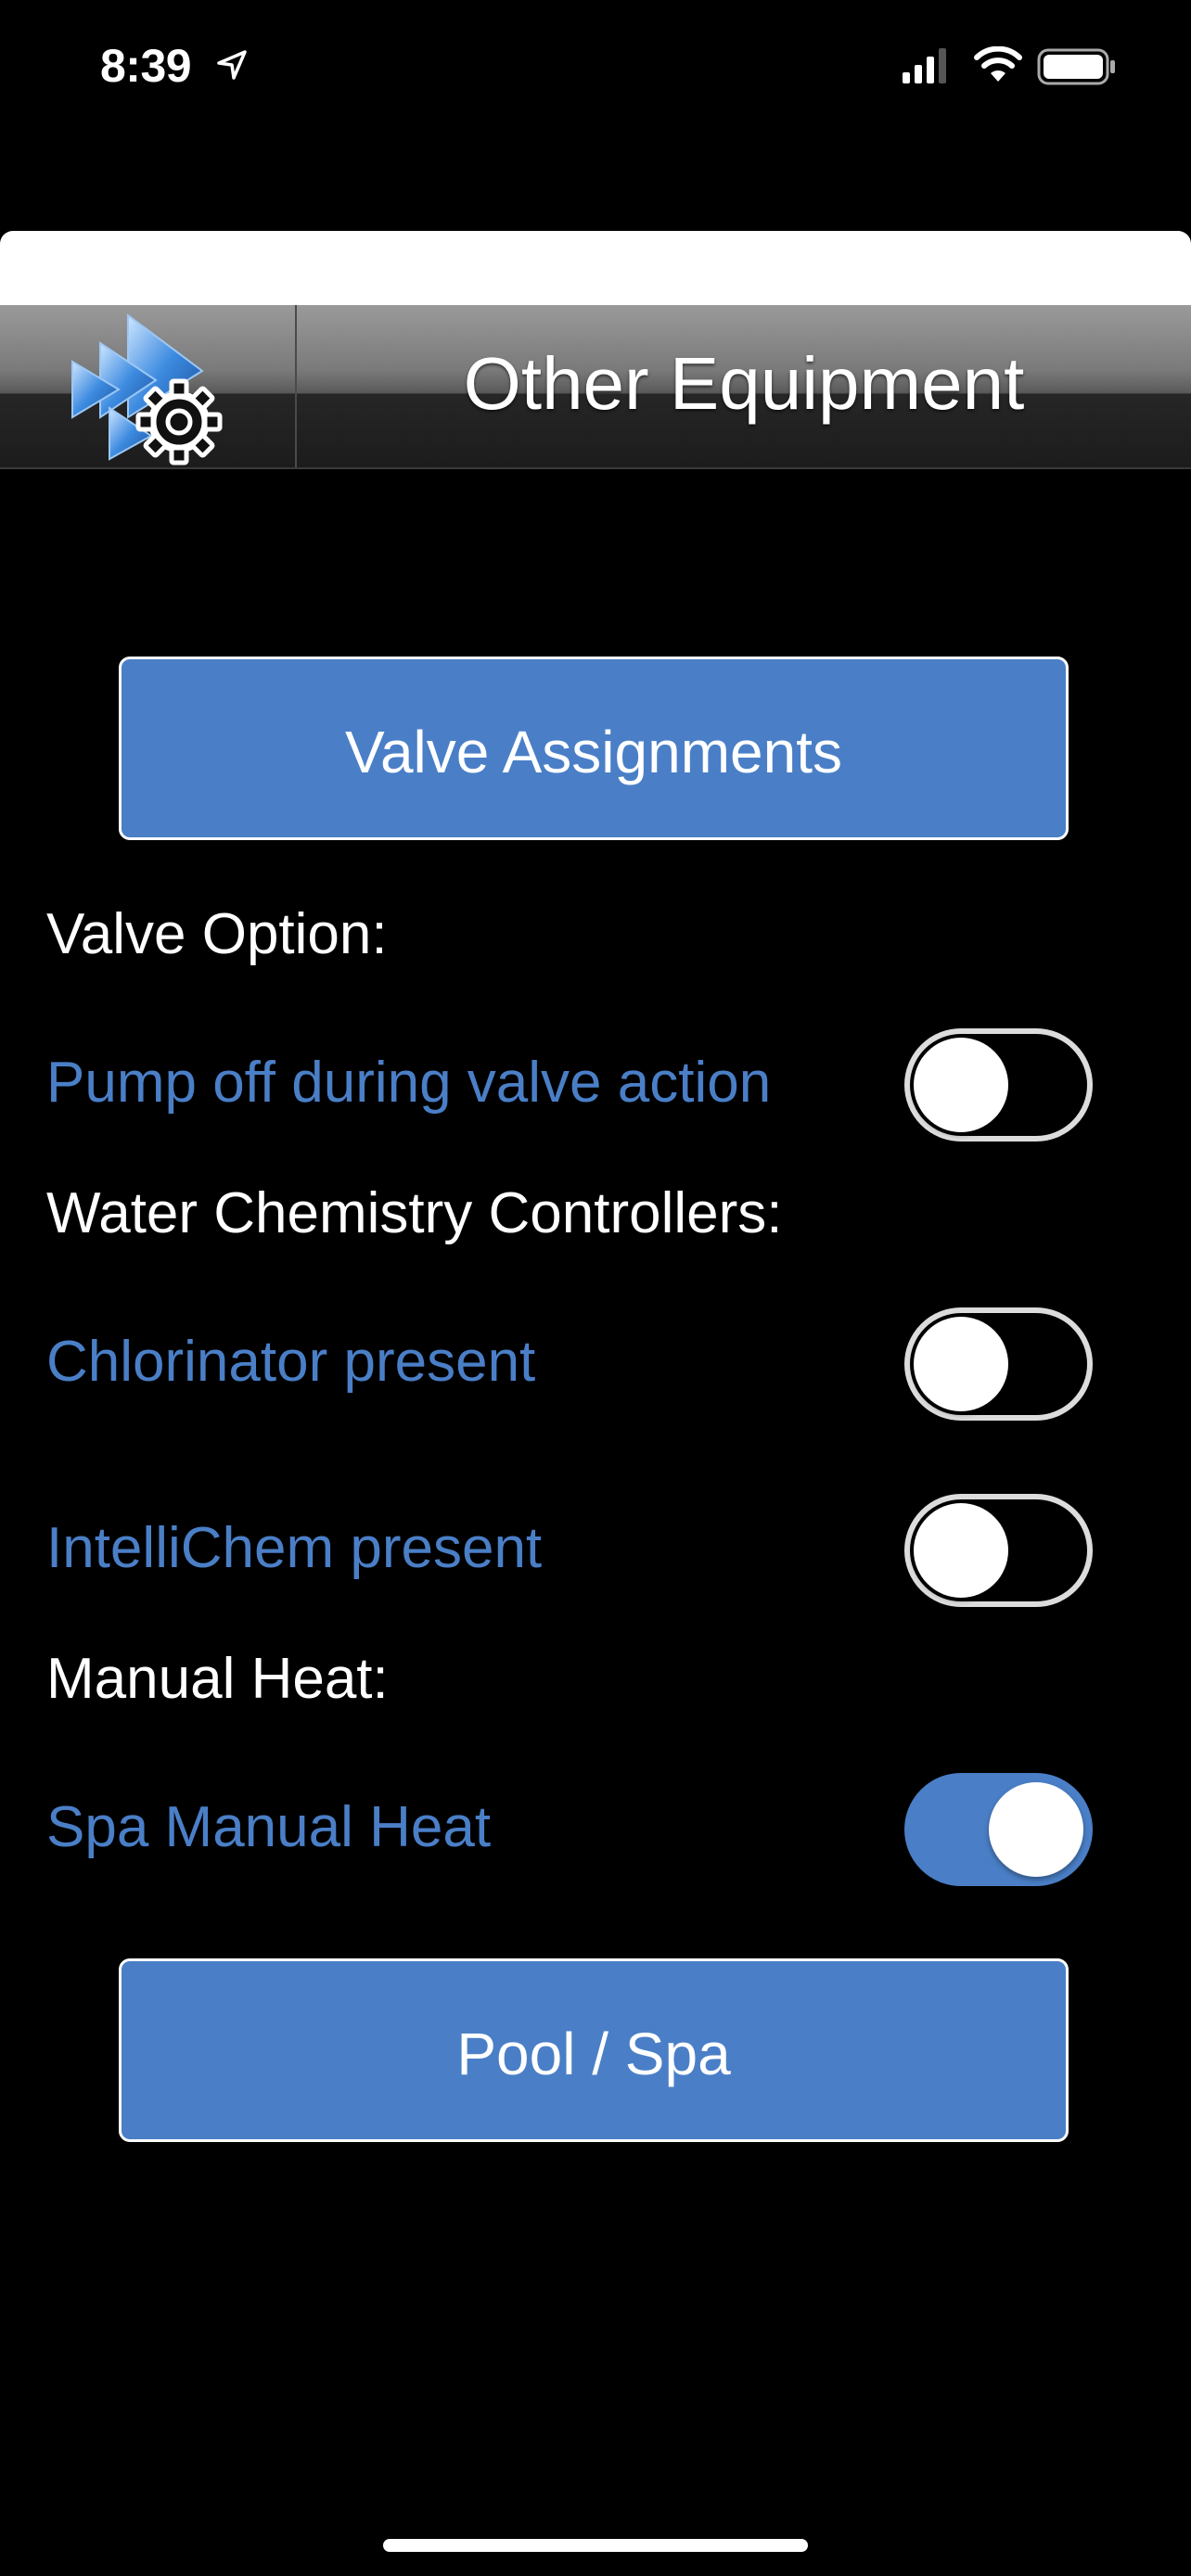  I want to click on pool-spa-button: Pool / Spa, so click(594, 2050).